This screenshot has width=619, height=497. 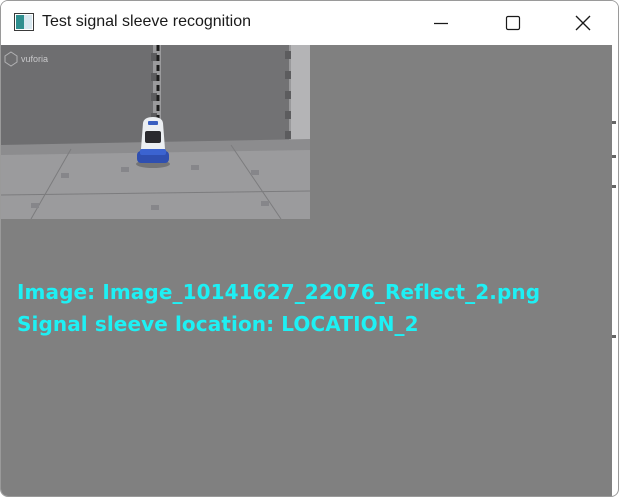 What do you see at coordinates (615, 270) in the screenshot?
I see `background-window-edge` at bounding box center [615, 270].